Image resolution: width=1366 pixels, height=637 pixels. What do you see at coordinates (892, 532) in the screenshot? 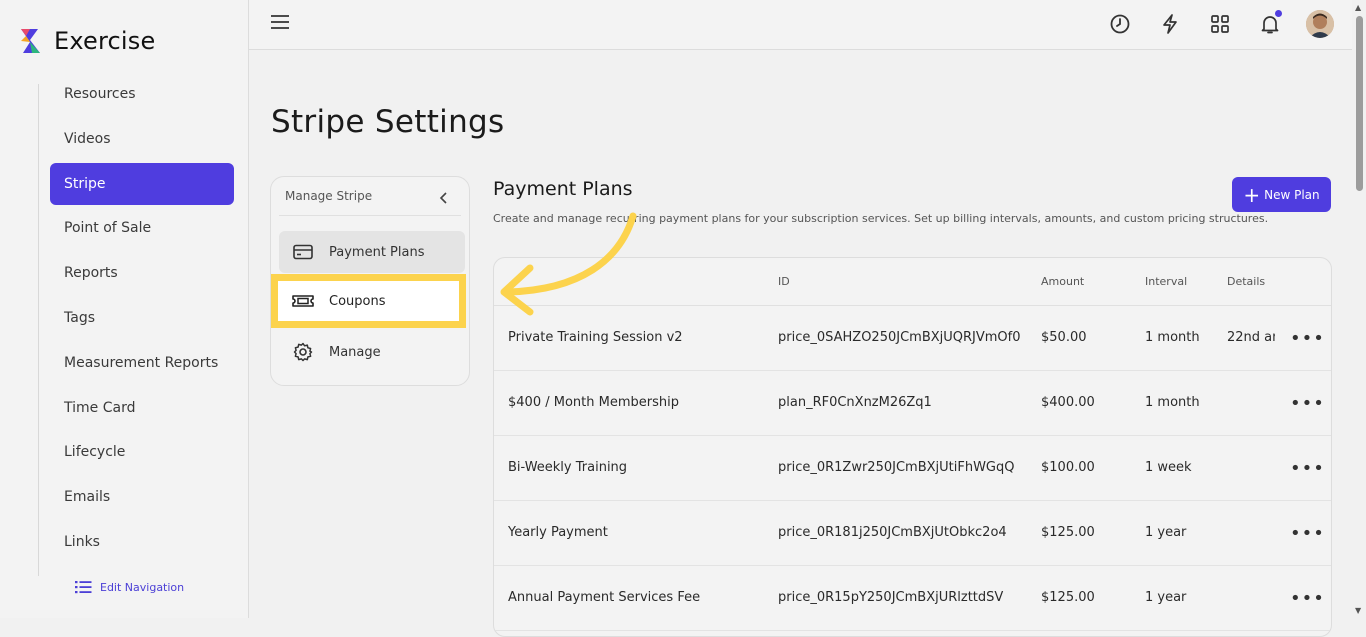
I see `plan-id: price_0R181j250JCmBXjUtObkc2o4` at bounding box center [892, 532].